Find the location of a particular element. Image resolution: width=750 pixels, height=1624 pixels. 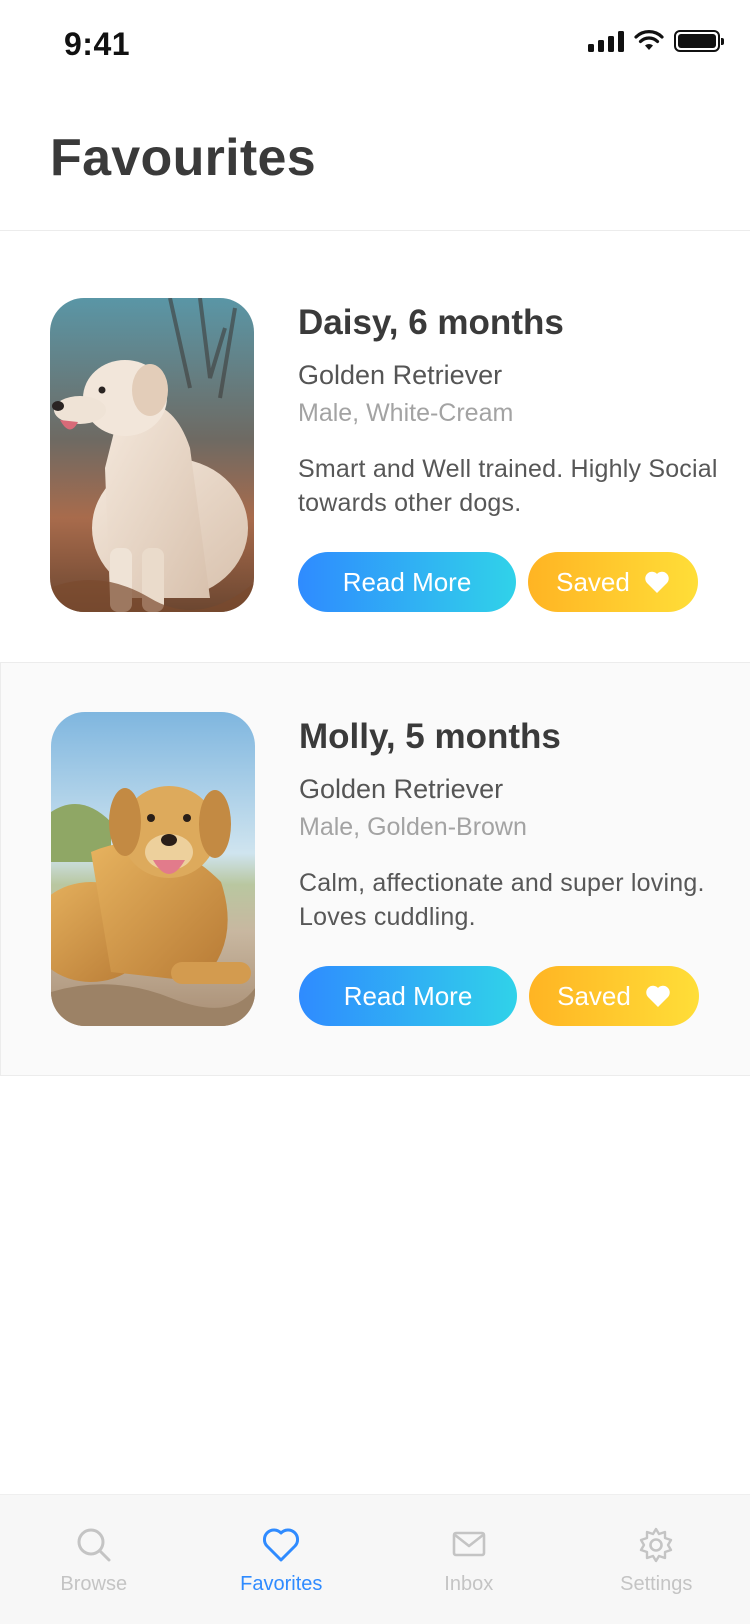

search-icon is located at coordinates (94, 1545).